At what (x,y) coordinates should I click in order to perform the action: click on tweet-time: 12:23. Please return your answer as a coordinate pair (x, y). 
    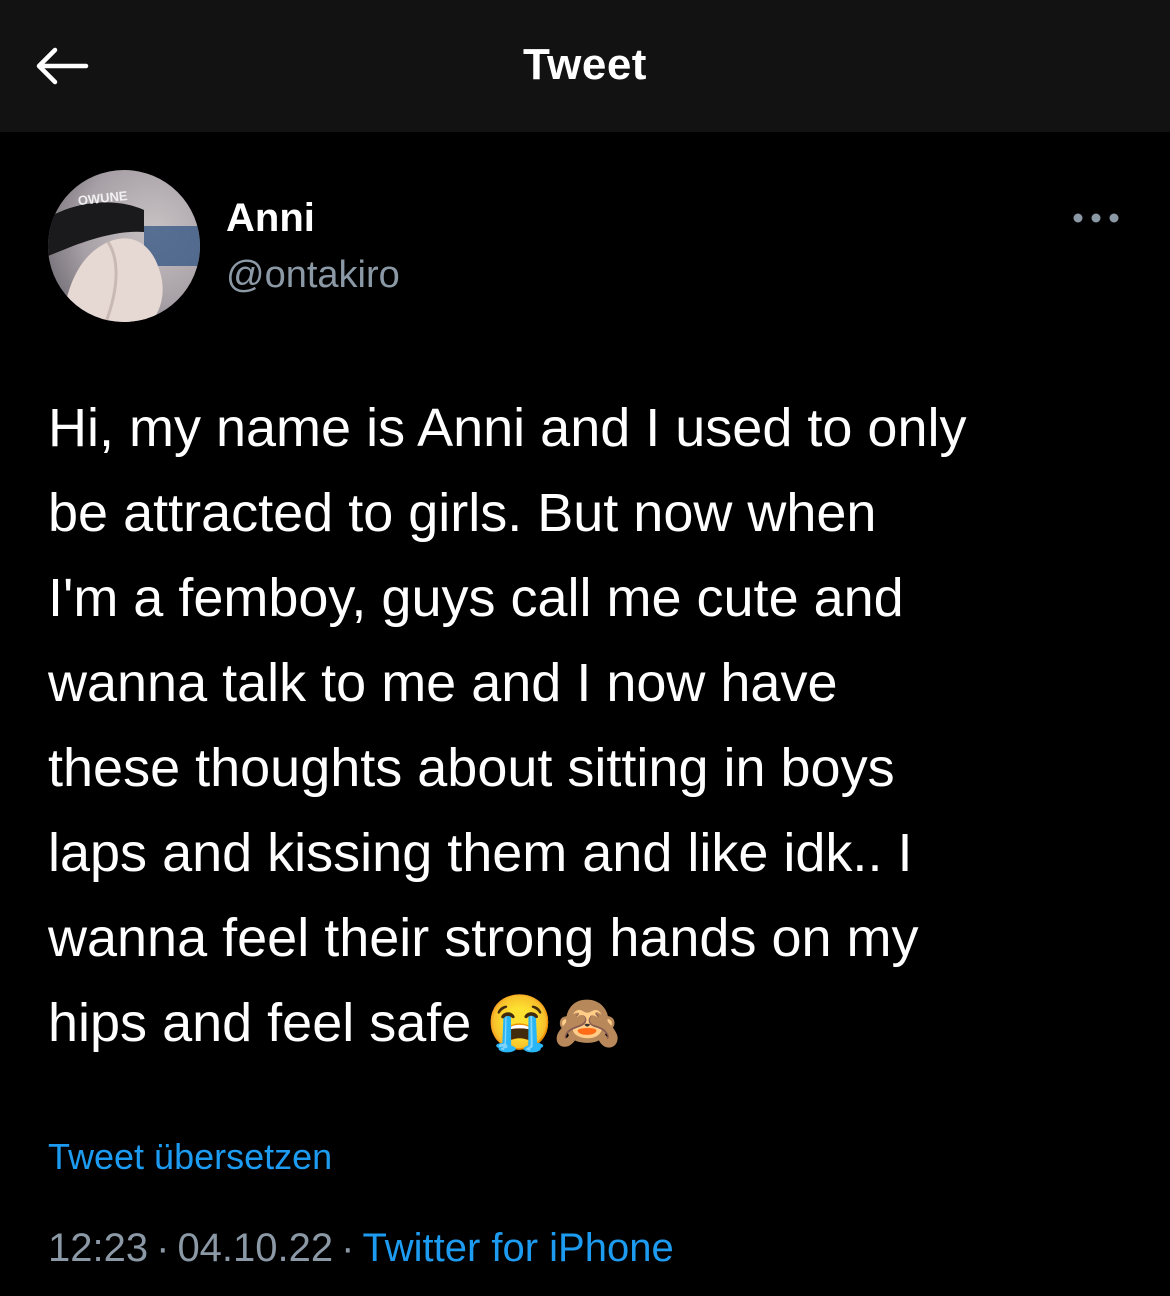
    Looking at the image, I should click on (98, 1248).